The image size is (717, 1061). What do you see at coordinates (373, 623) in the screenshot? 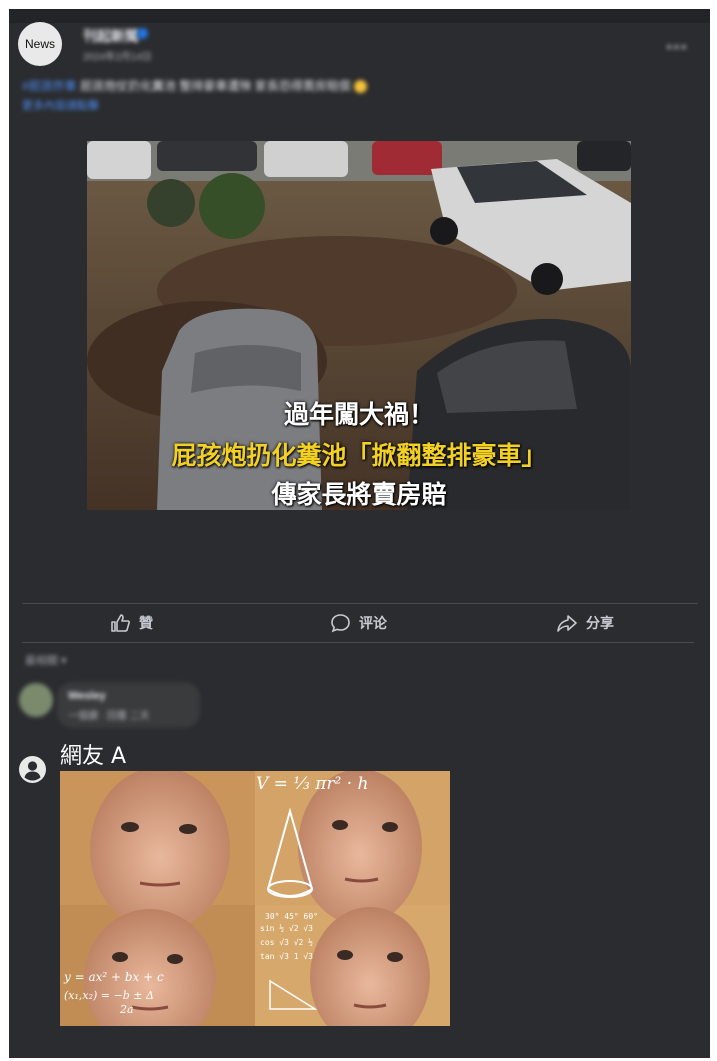
I see `comment-label: 评论` at bounding box center [373, 623].